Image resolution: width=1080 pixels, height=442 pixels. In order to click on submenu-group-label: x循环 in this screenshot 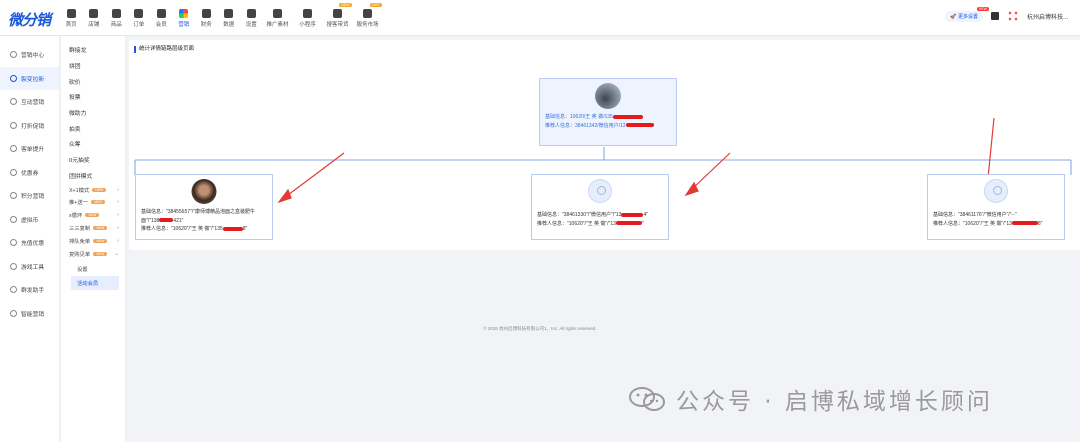, I will do `click(76, 216)`.